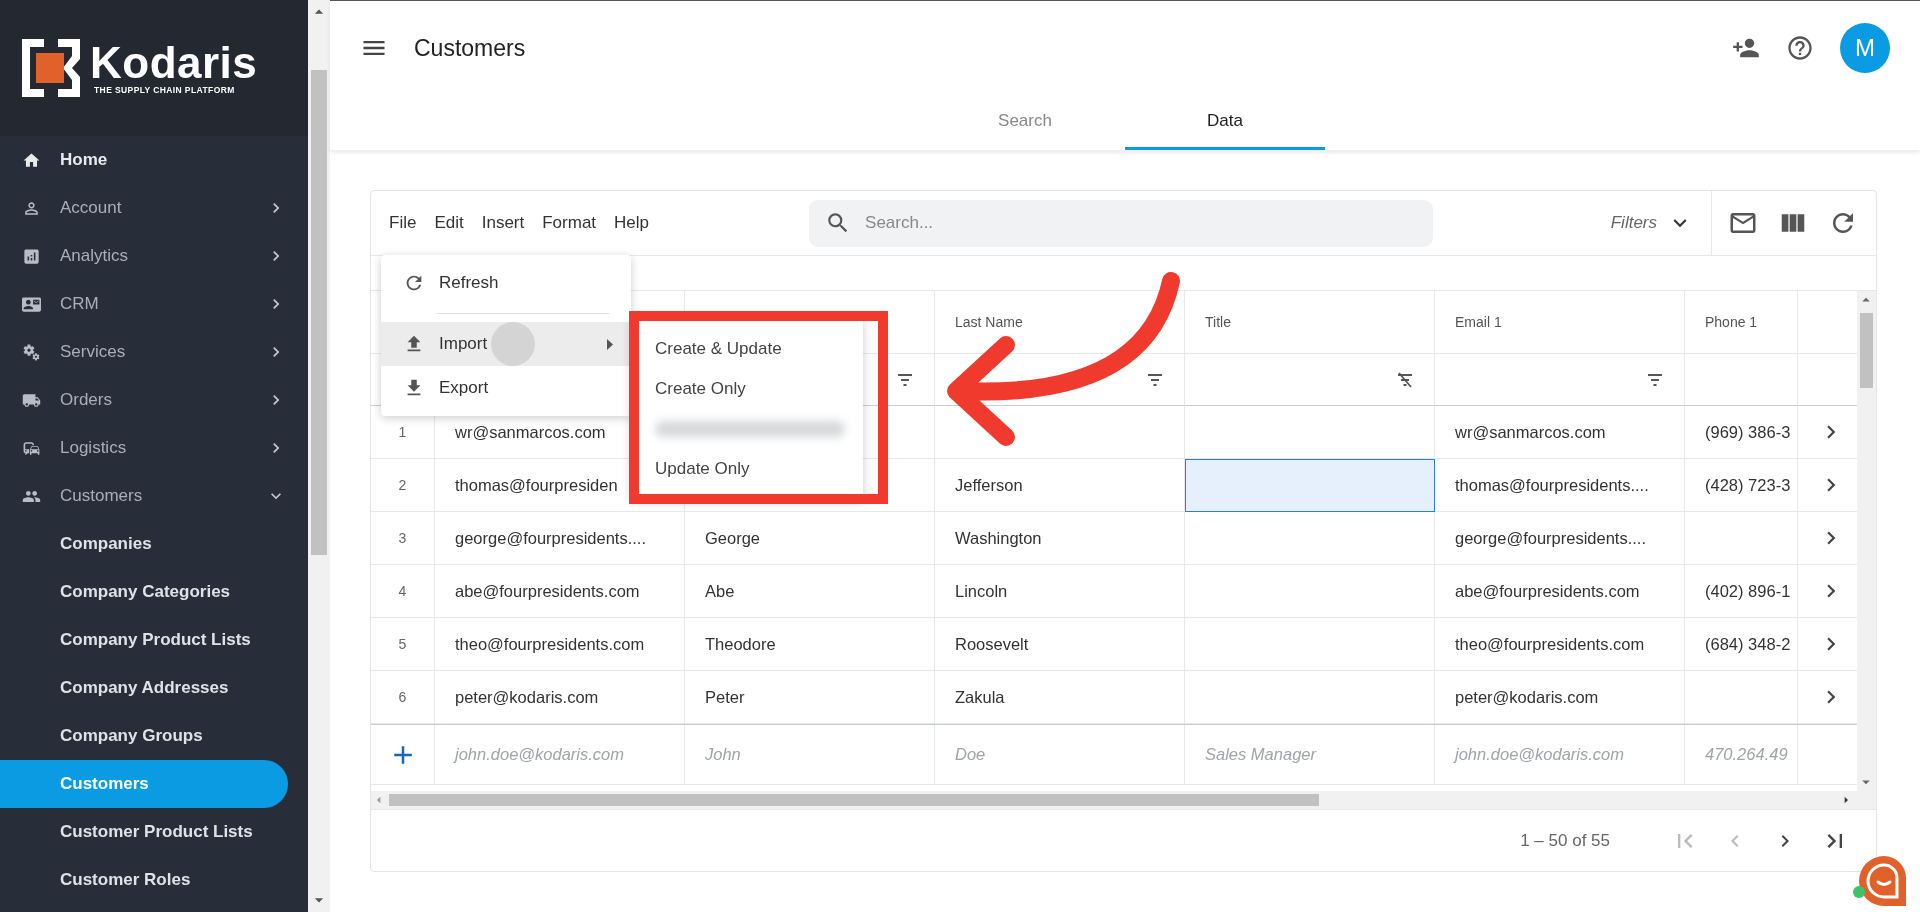 The width and height of the screenshot is (1920, 912). Describe the element at coordinates (403, 485) in the screenshot. I see `row-number: 2` at that location.